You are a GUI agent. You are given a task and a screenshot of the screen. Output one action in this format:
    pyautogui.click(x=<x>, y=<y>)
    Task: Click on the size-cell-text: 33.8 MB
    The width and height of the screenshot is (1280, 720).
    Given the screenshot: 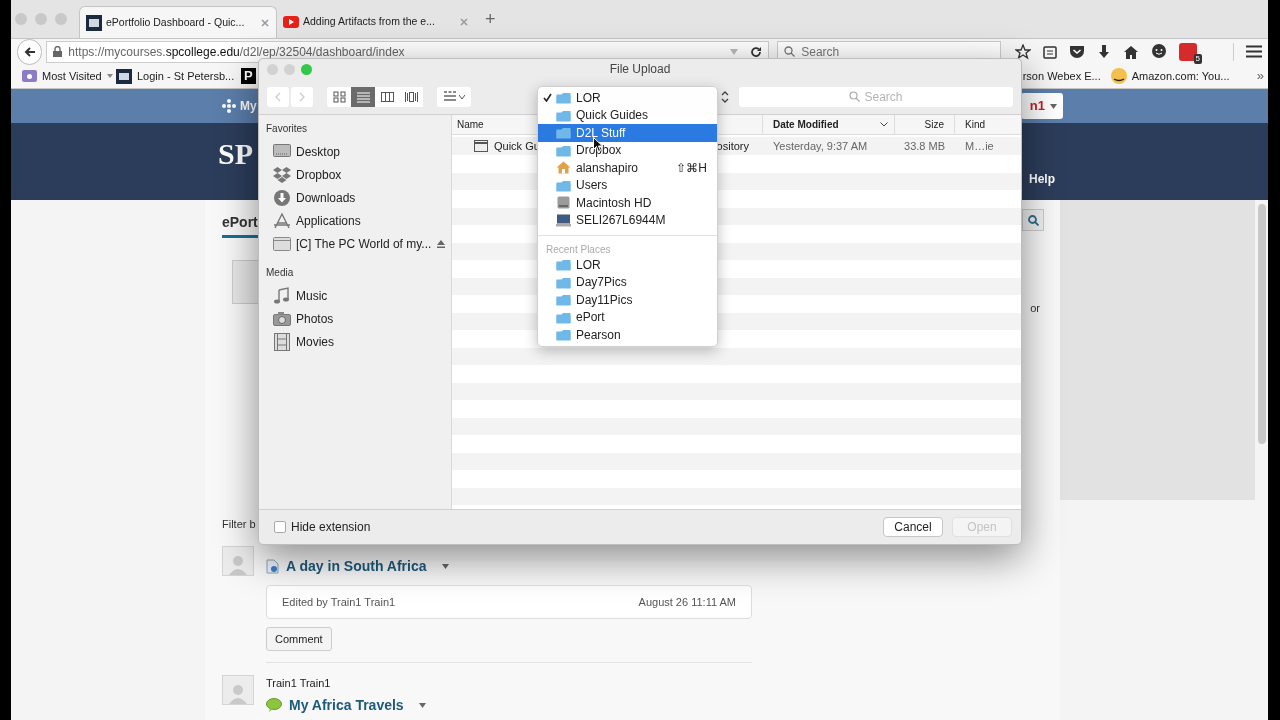 What is the action you would take?
    pyautogui.click(x=924, y=146)
    